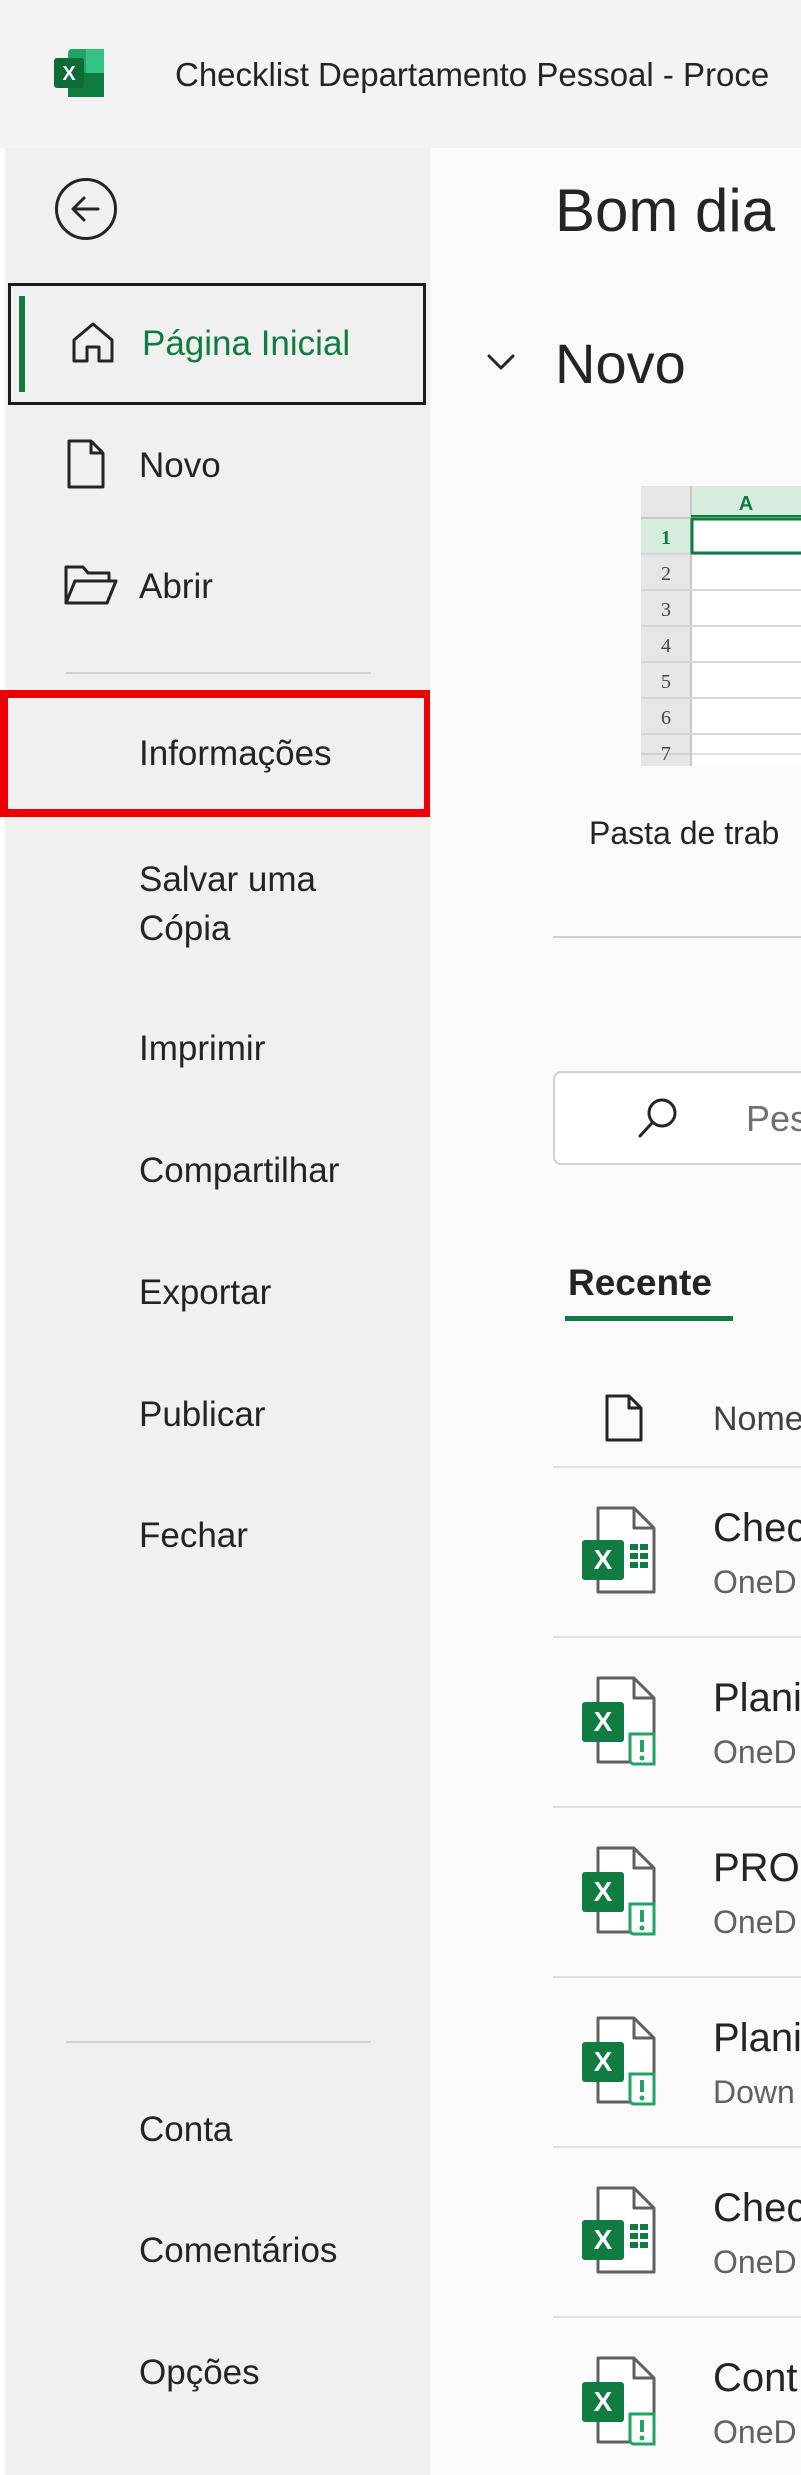 The height and width of the screenshot is (2475, 801). I want to click on nav-item-options: Opções, so click(217, 2373).